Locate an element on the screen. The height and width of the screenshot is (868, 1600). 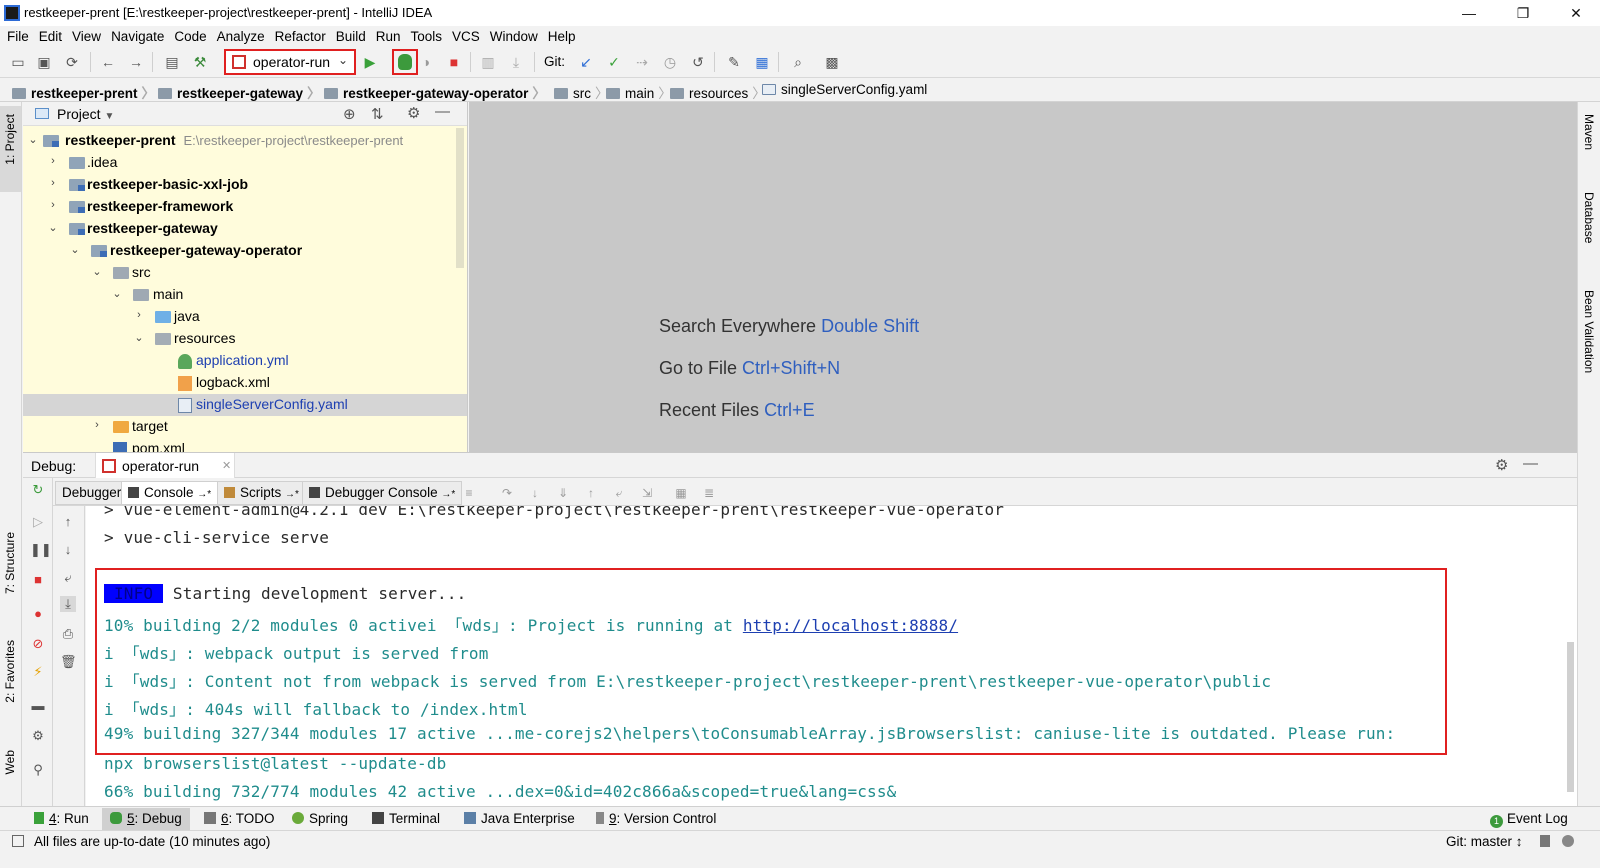
tree-item: application.yml is located at coordinates (245, 361).